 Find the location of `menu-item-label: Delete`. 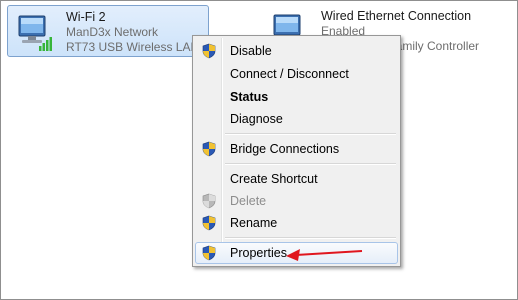

menu-item-label: Delete is located at coordinates (248, 201).